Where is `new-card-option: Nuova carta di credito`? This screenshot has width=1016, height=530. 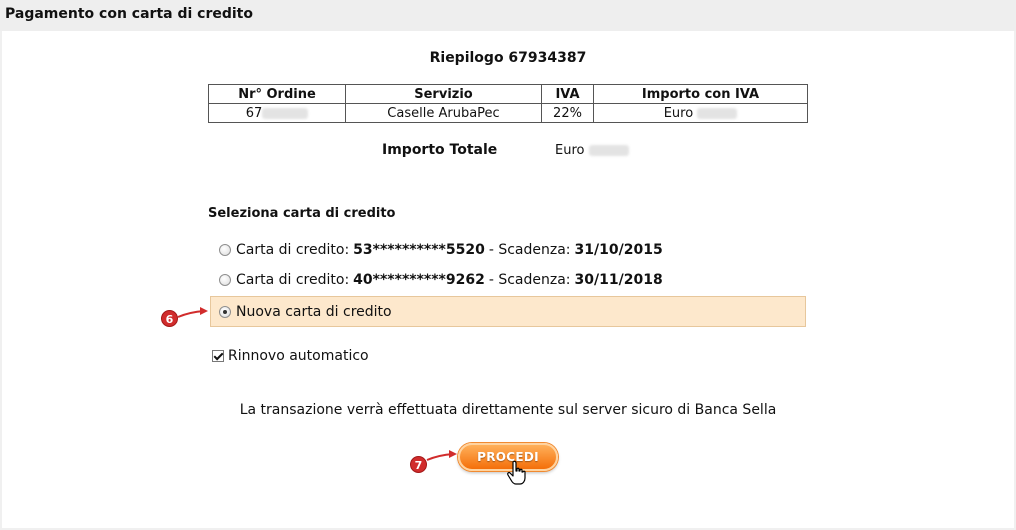 new-card-option: Nuova carta di credito is located at coordinates (305, 312).